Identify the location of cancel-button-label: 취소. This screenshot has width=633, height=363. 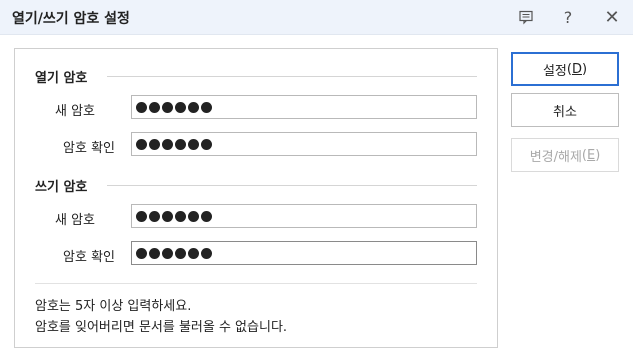
(565, 112).